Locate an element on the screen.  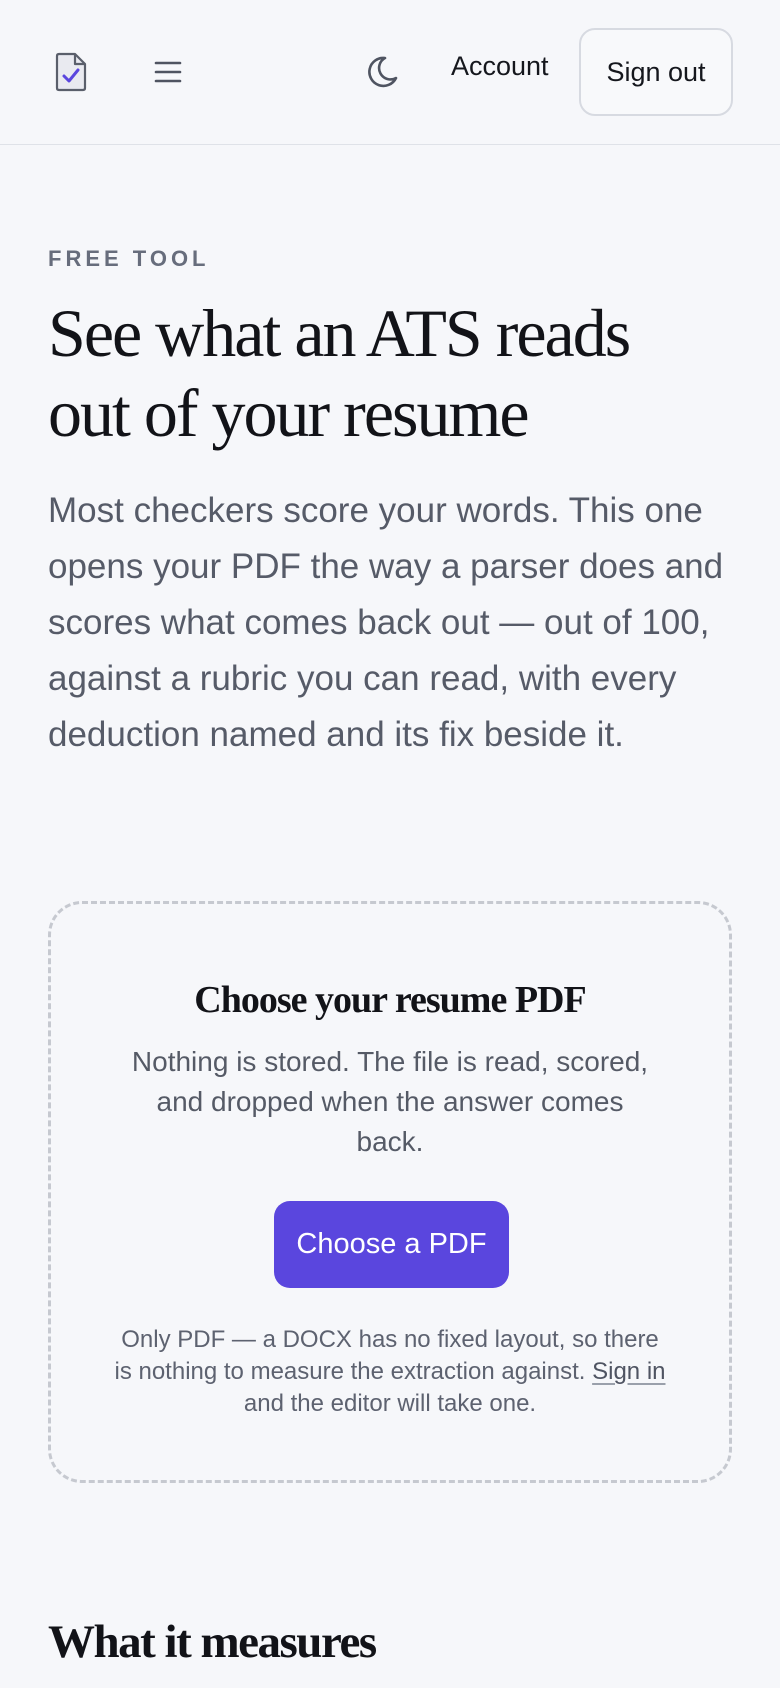
choose-pdf-button: Choose a PDF is located at coordinates (391, 1244).